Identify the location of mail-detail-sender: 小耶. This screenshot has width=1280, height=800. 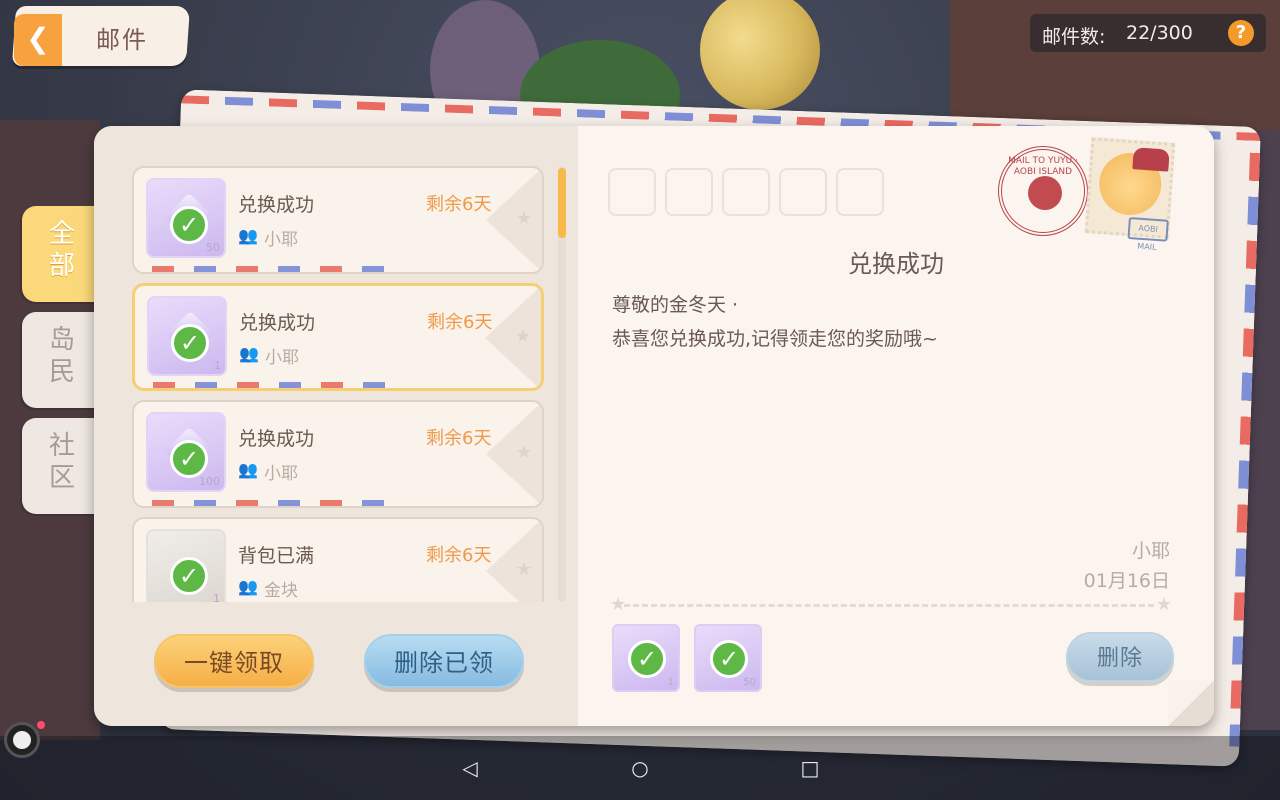
(1150, 551).